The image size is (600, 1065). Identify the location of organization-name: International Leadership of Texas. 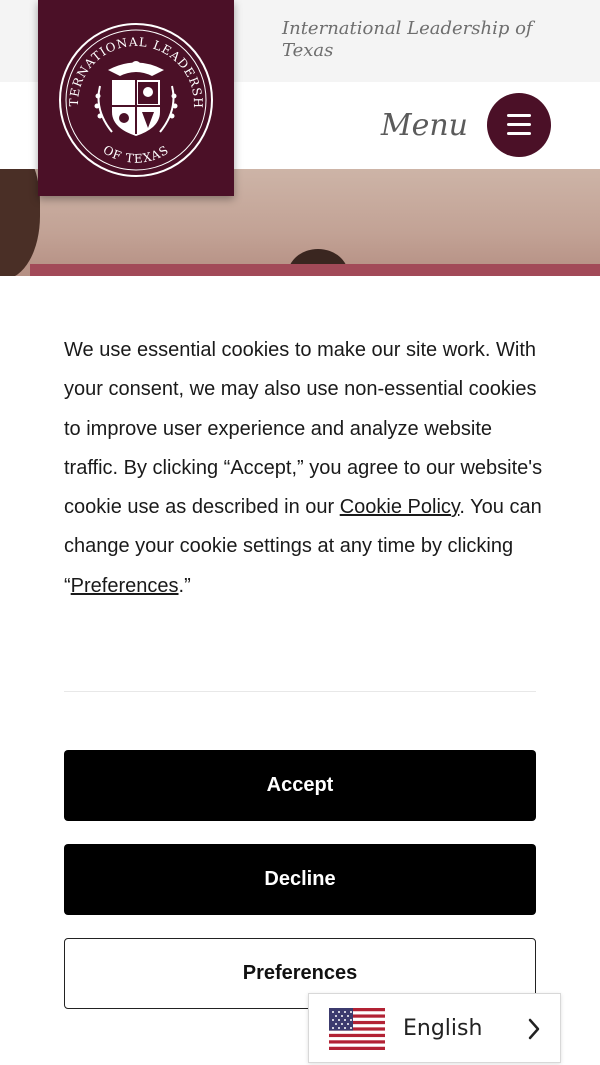
(407, 39).